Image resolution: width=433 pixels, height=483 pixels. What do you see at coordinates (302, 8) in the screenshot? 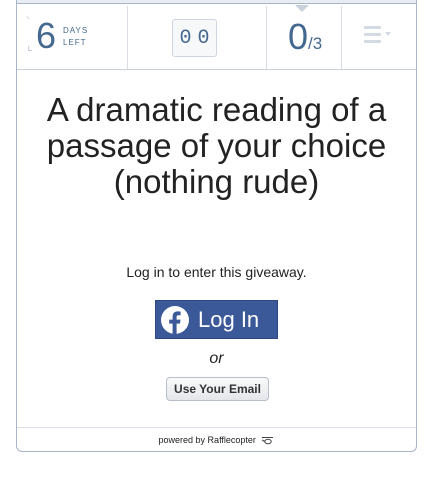
I see `pointer-notch` at bounding box center [302, 8].